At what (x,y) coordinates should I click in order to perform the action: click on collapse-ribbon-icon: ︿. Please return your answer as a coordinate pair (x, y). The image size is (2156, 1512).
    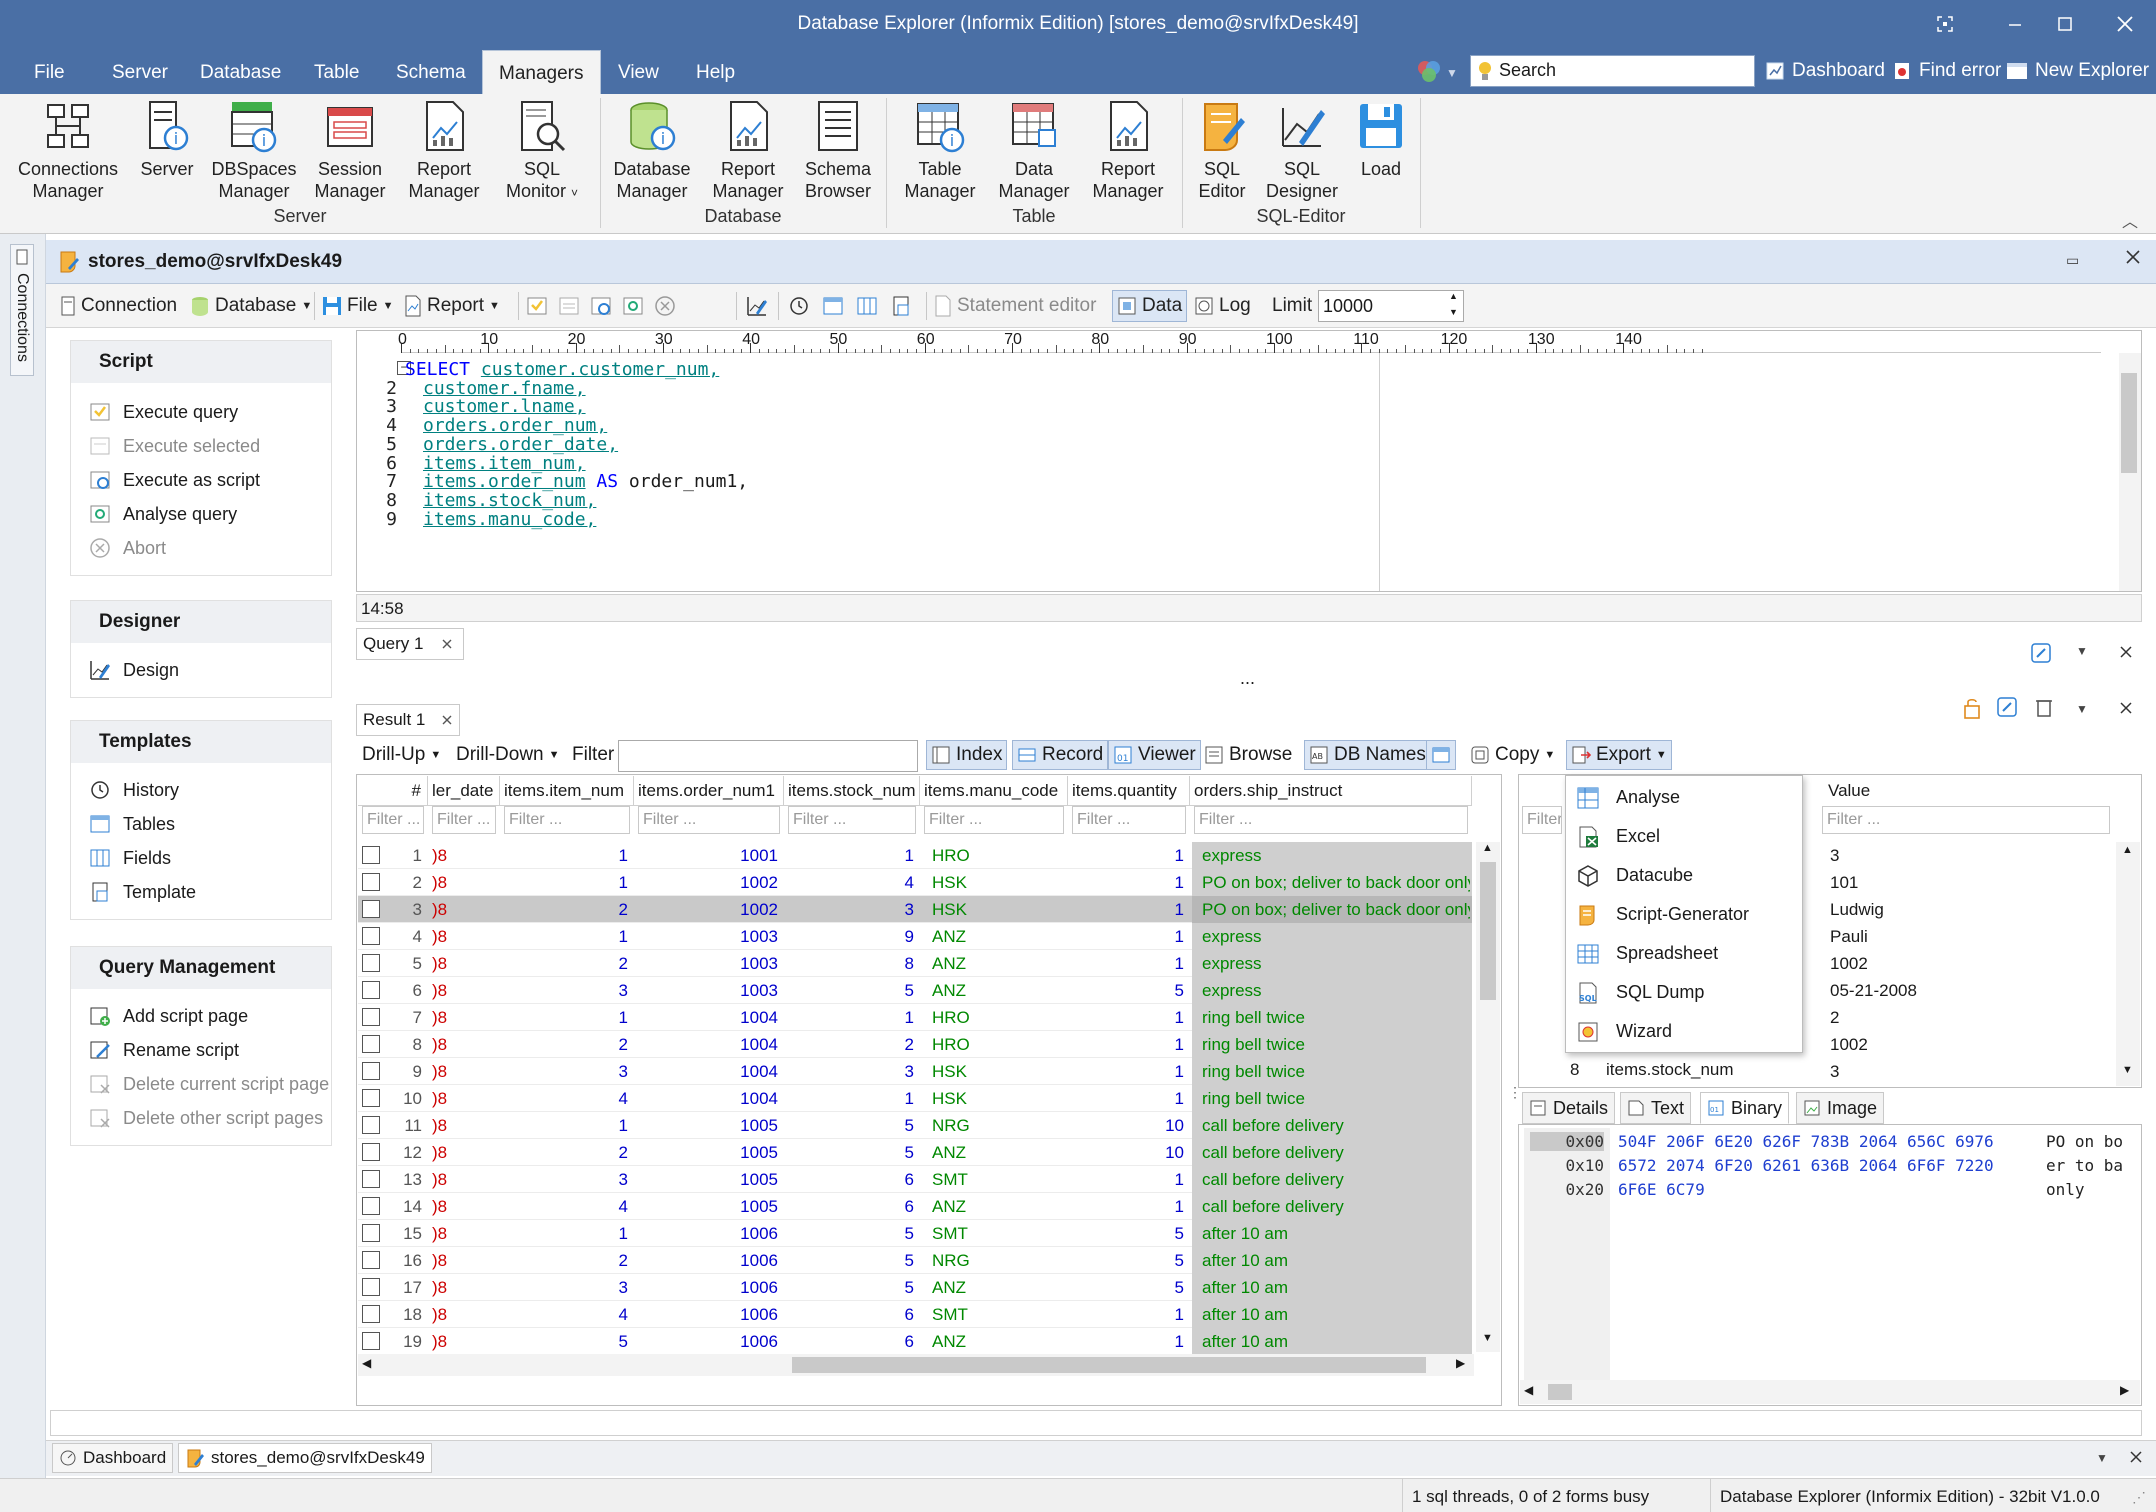
    Looking at the image, I should click on (2130, 220).